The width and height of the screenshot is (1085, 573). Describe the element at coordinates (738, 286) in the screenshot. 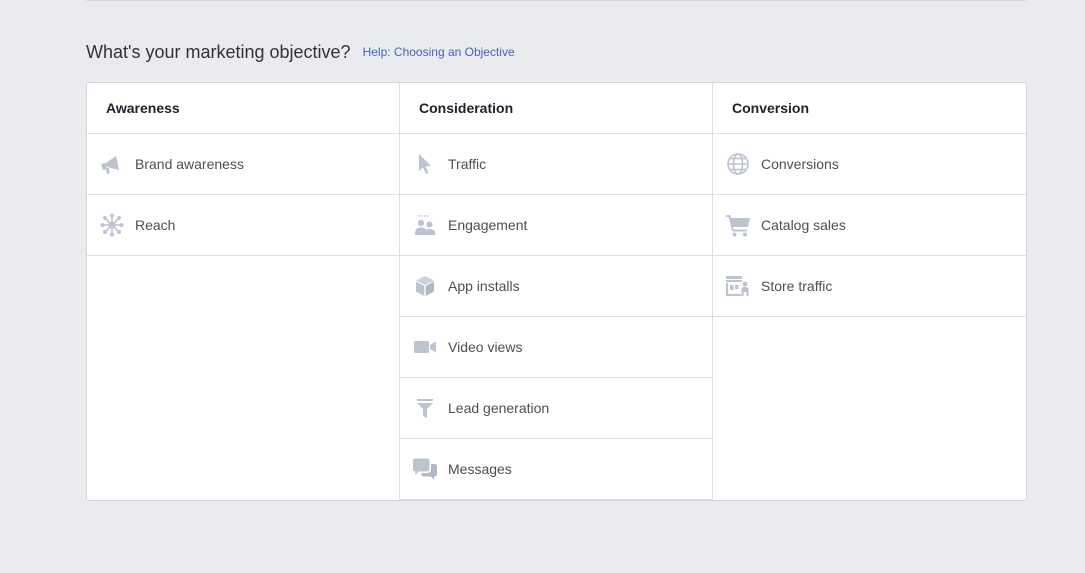

I see `store-icon` at that location.